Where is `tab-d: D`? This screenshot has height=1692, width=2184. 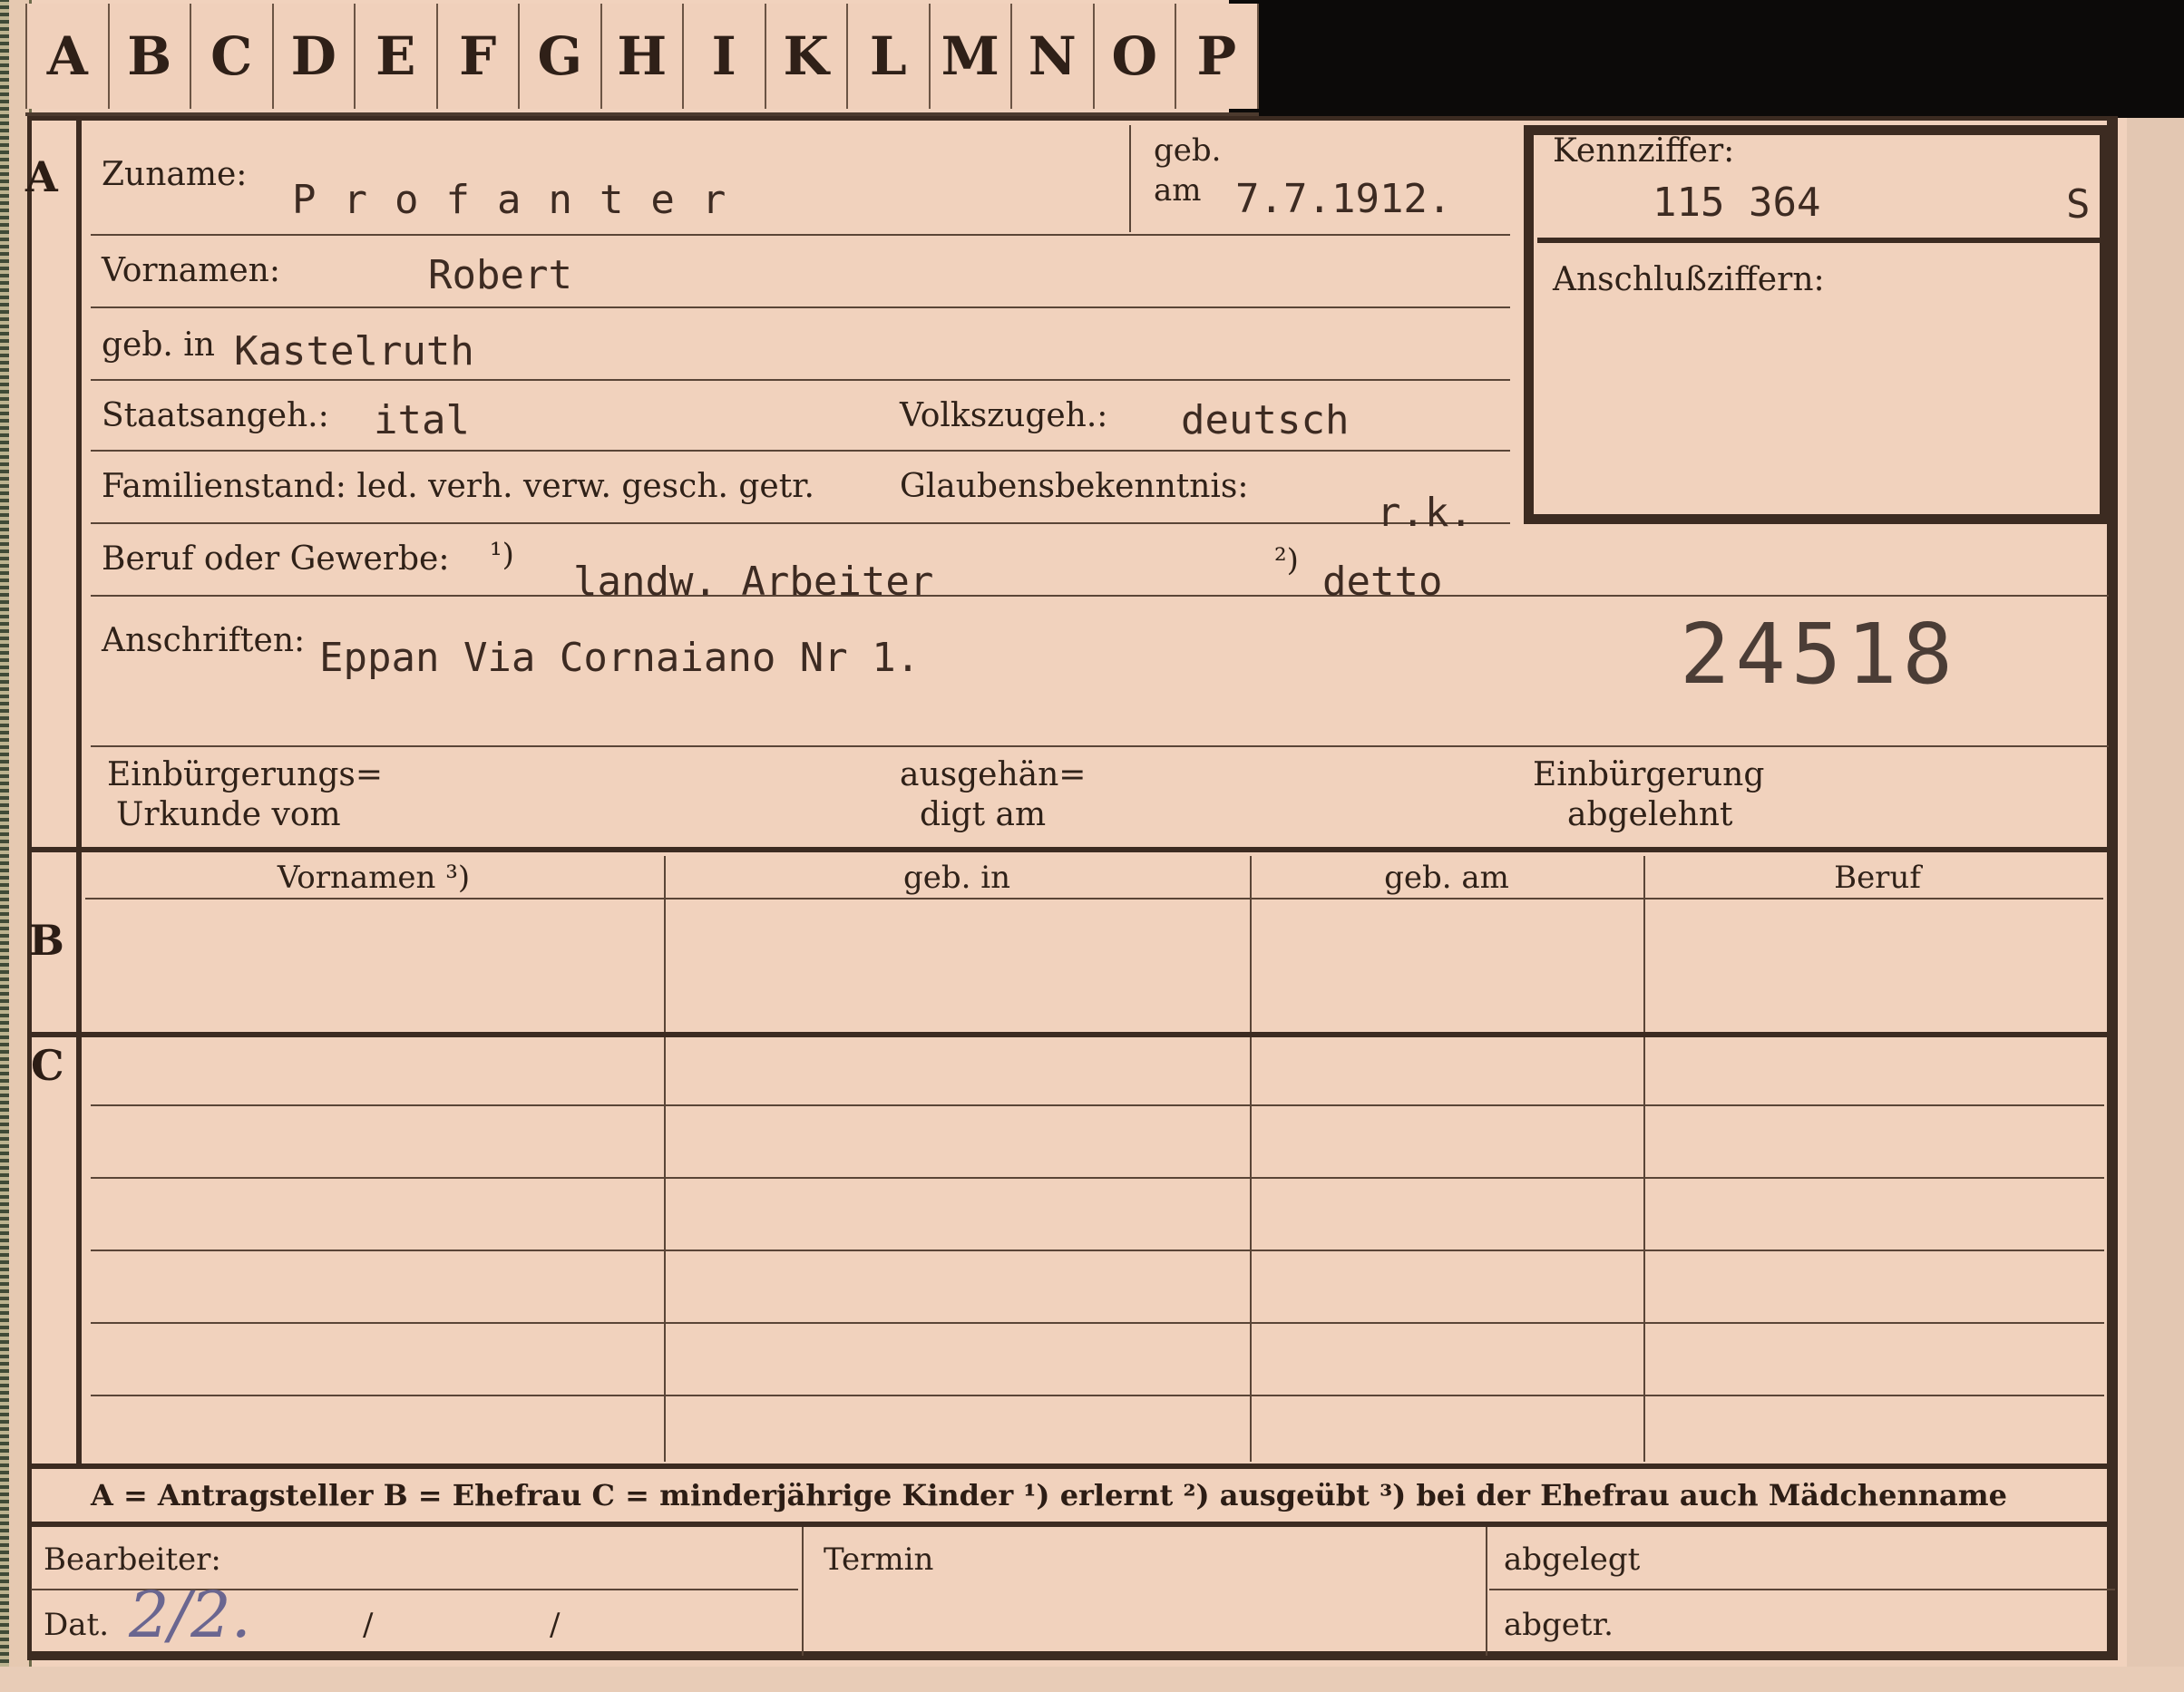
tab-d: D is located at coordinates (312, 57).